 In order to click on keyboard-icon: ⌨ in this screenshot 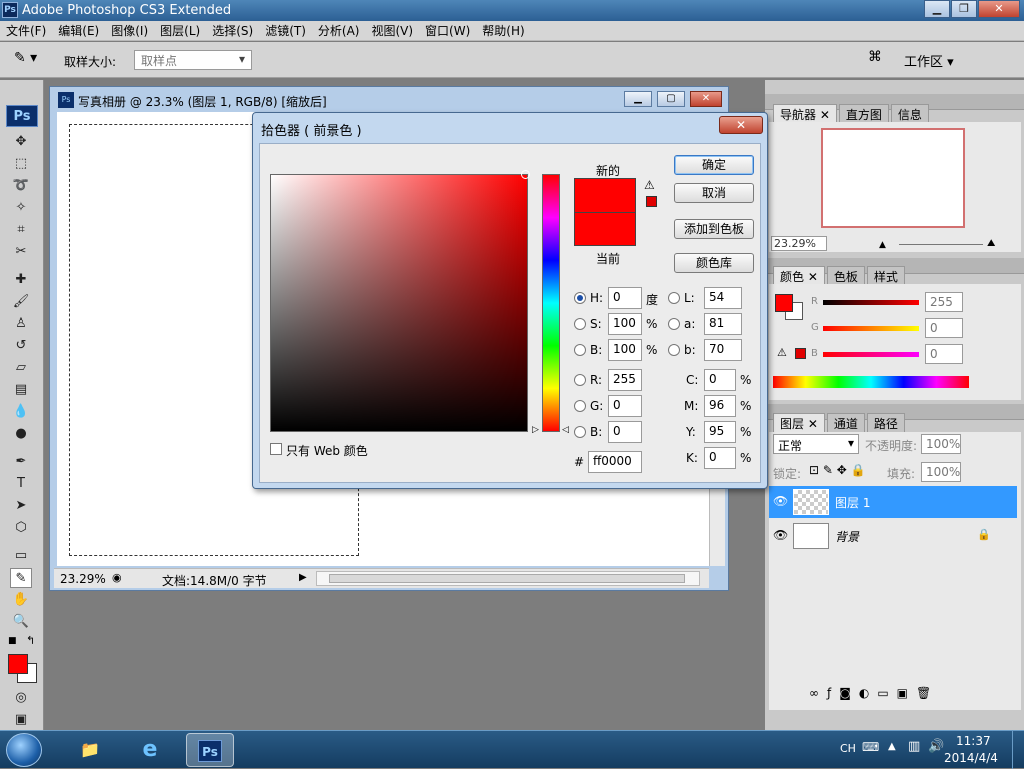, I will do `click(870, 747)`.